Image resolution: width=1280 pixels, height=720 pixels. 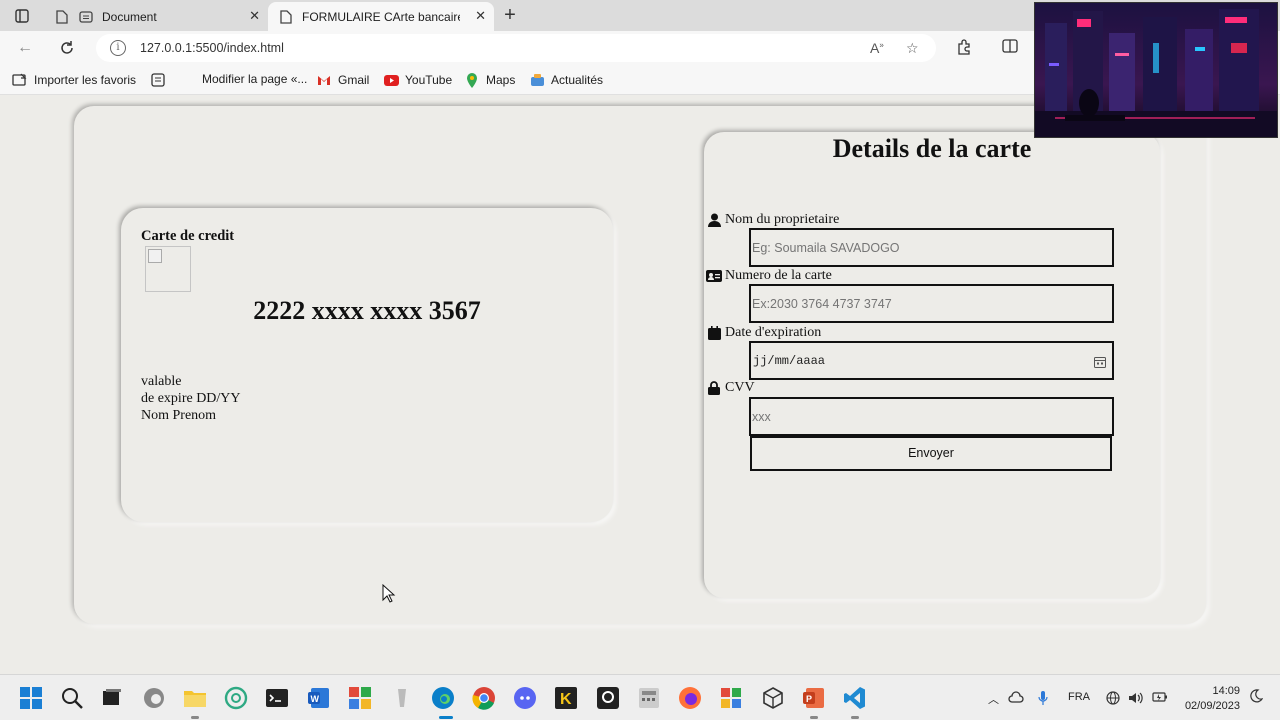 What do you see at coordinates (1226, 691) in the screenshot?
I see `clock-time: 14:09` at bounding box center [1226, 691].